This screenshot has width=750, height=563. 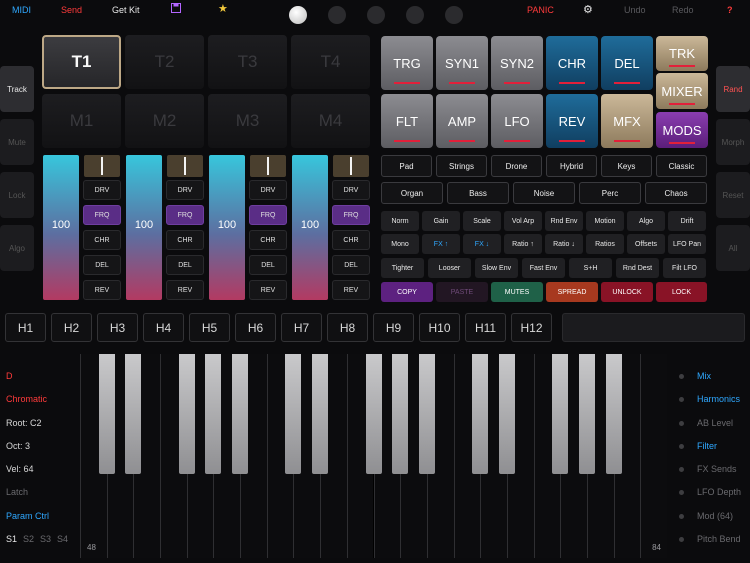 What do you see at coordinates (62, 539) in the screenshot?
I see `slot-s4: S4` at bounding box center [62, 539].